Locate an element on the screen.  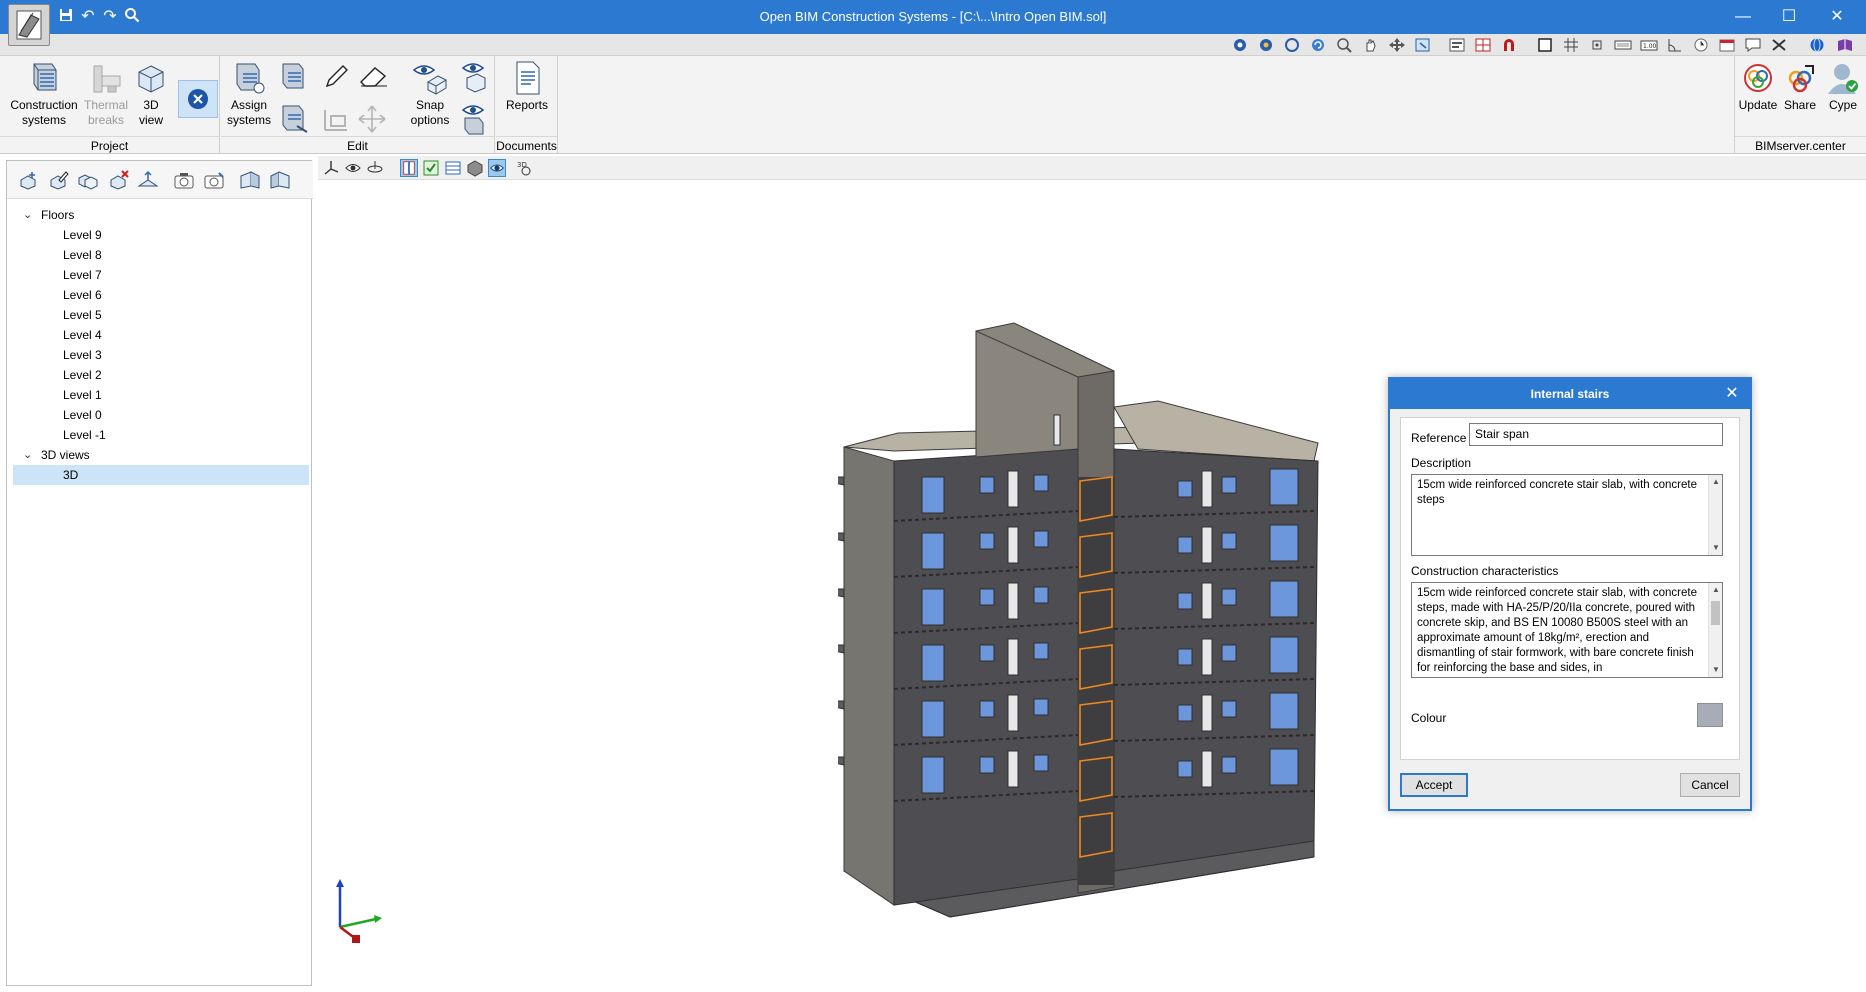
green-check-box-icon is located at coordinates (431, 168).